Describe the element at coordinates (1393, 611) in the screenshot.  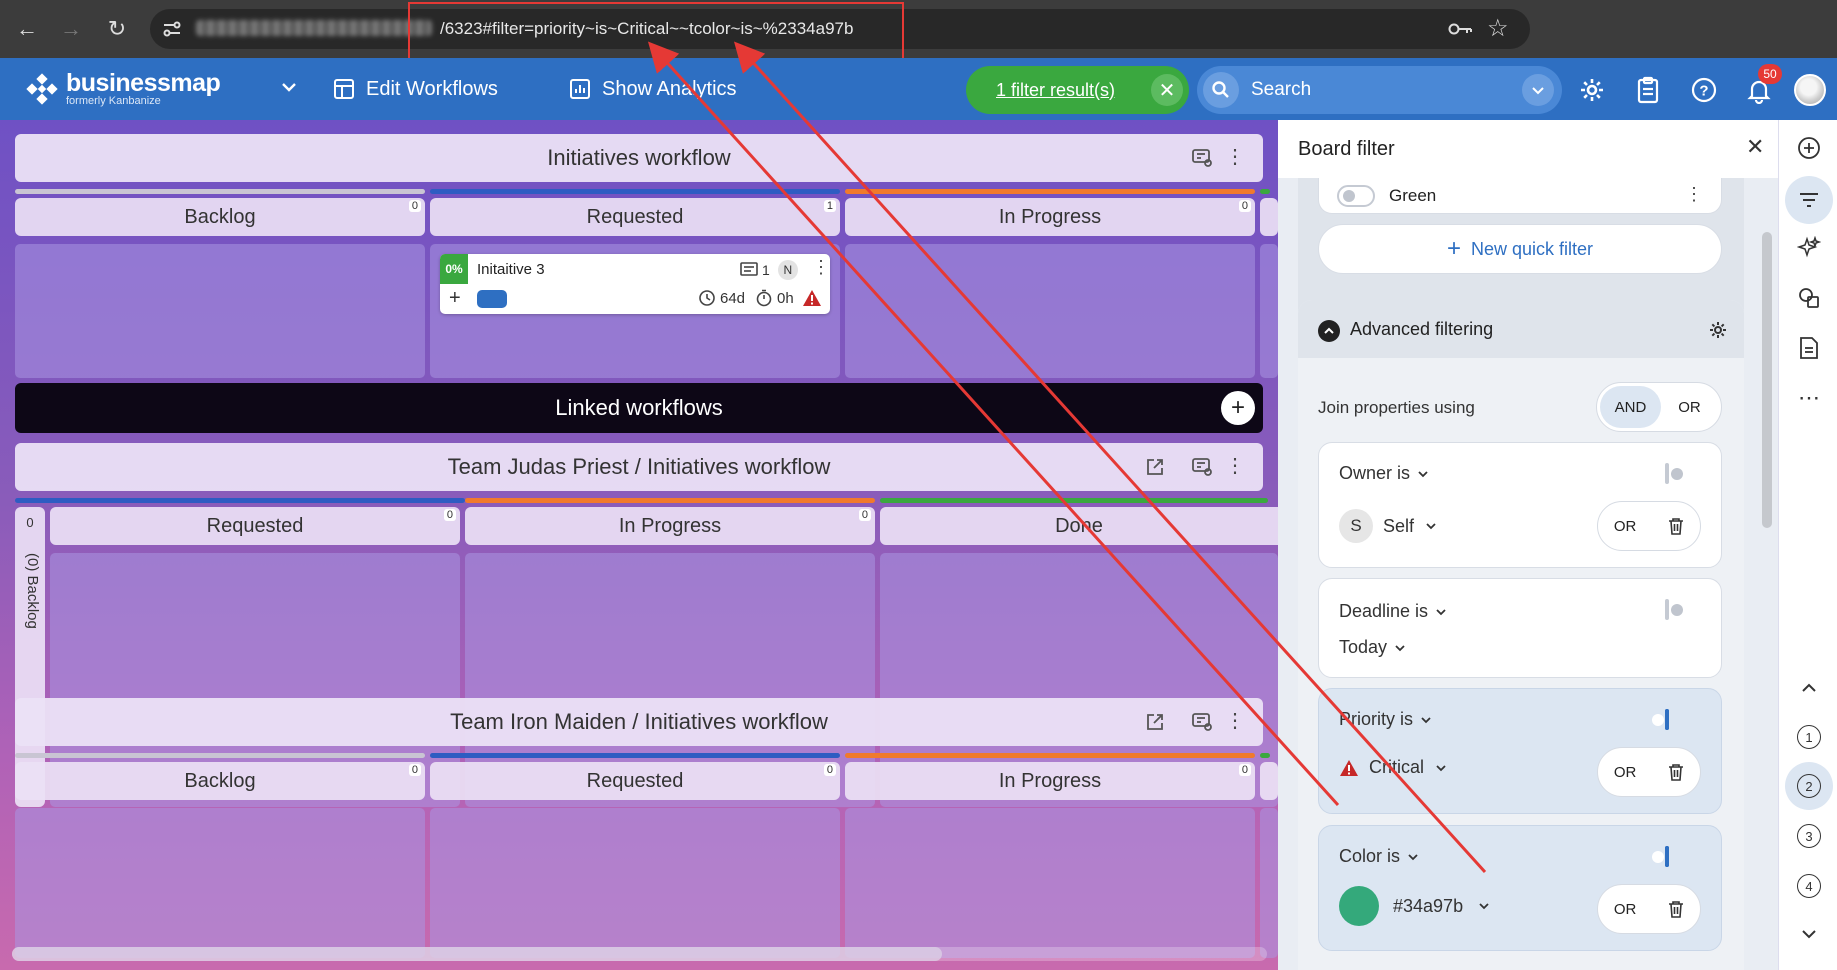
I see `deadline-filter-dropdown: Deadline is` at that location.